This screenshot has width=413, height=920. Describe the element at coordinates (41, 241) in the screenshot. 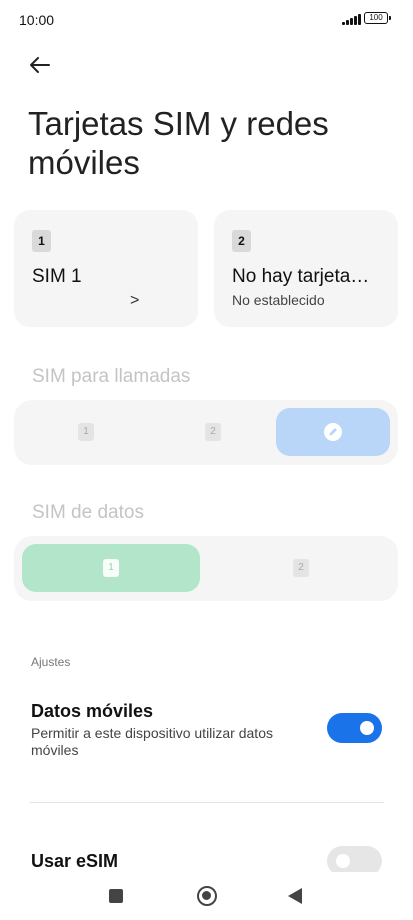

I see `sim-1-icon: 1` at that location.